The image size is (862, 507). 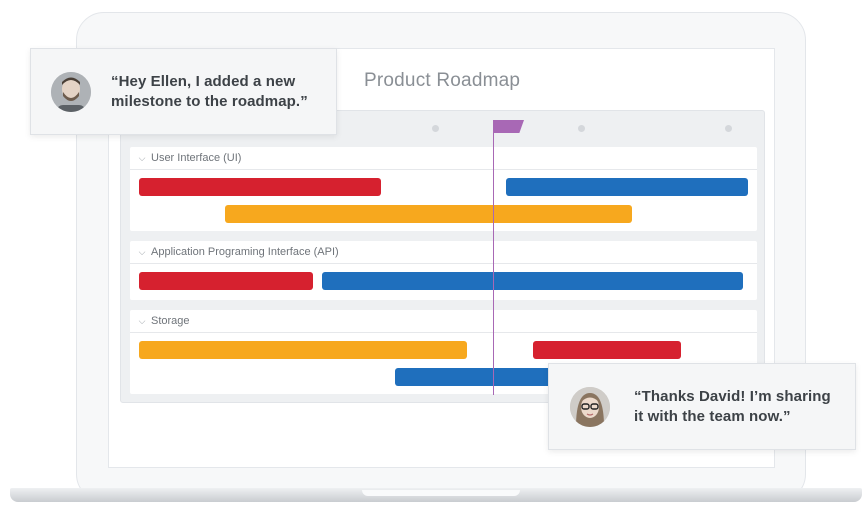 What do you see at coordinates (245, 252) in the screenshot?
I see `group-label: Application Programing Interface (API)` at bounding box center [245, 252].